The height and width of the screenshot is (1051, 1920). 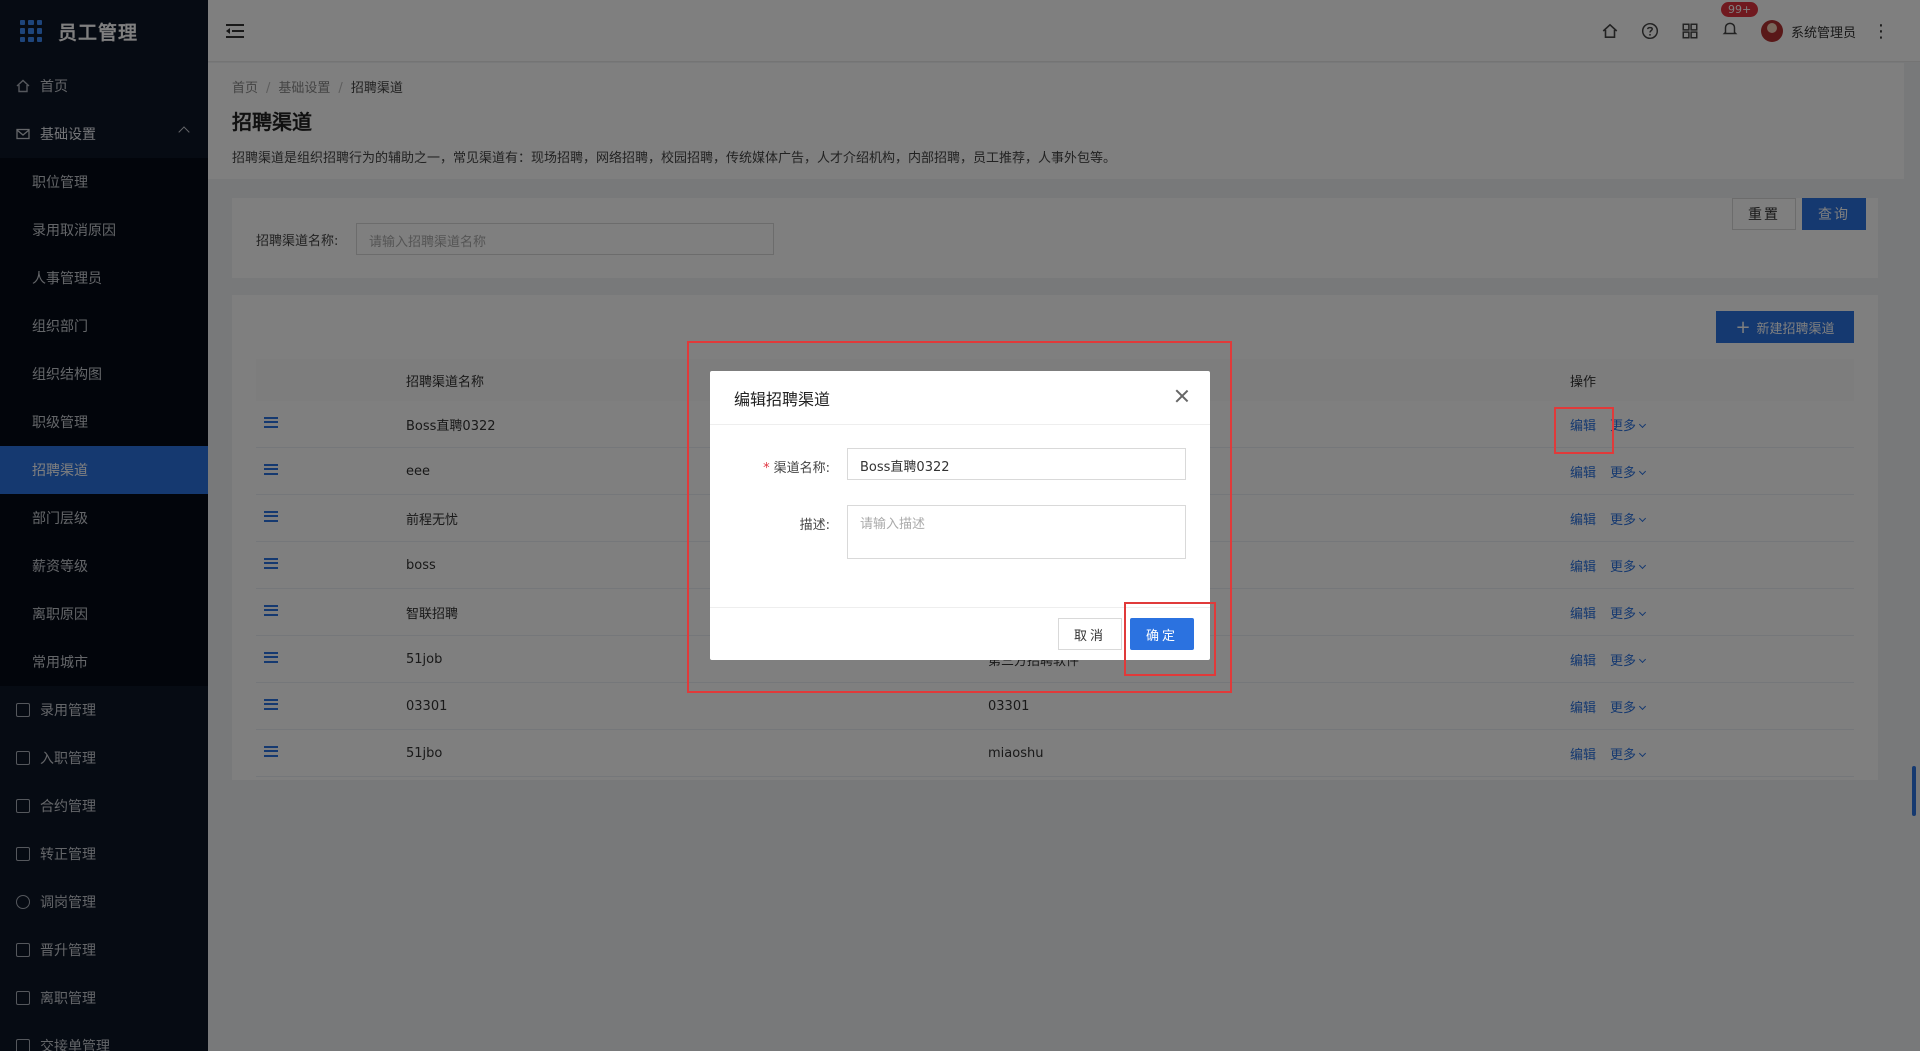 What do you see at coordinates (1170, 639) in the screenshot?
I see `annotation-box-ok` at bounding box center [1170, 639].